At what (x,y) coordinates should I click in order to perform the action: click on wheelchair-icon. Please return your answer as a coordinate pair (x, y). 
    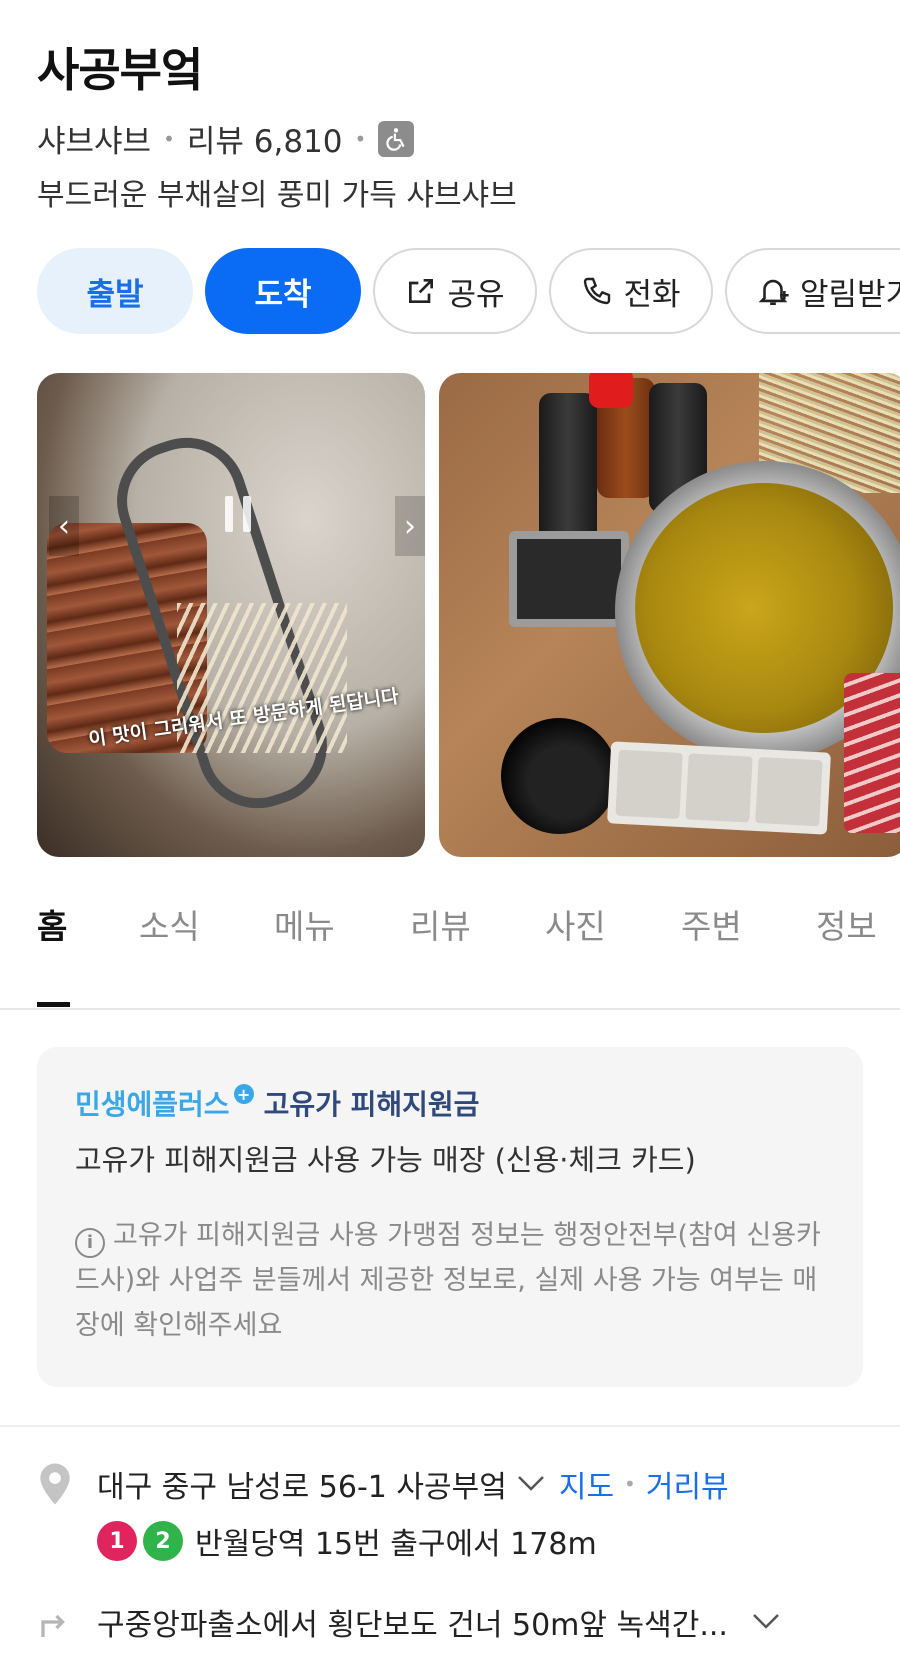
    Looking at the image, I should click on (396, 138).